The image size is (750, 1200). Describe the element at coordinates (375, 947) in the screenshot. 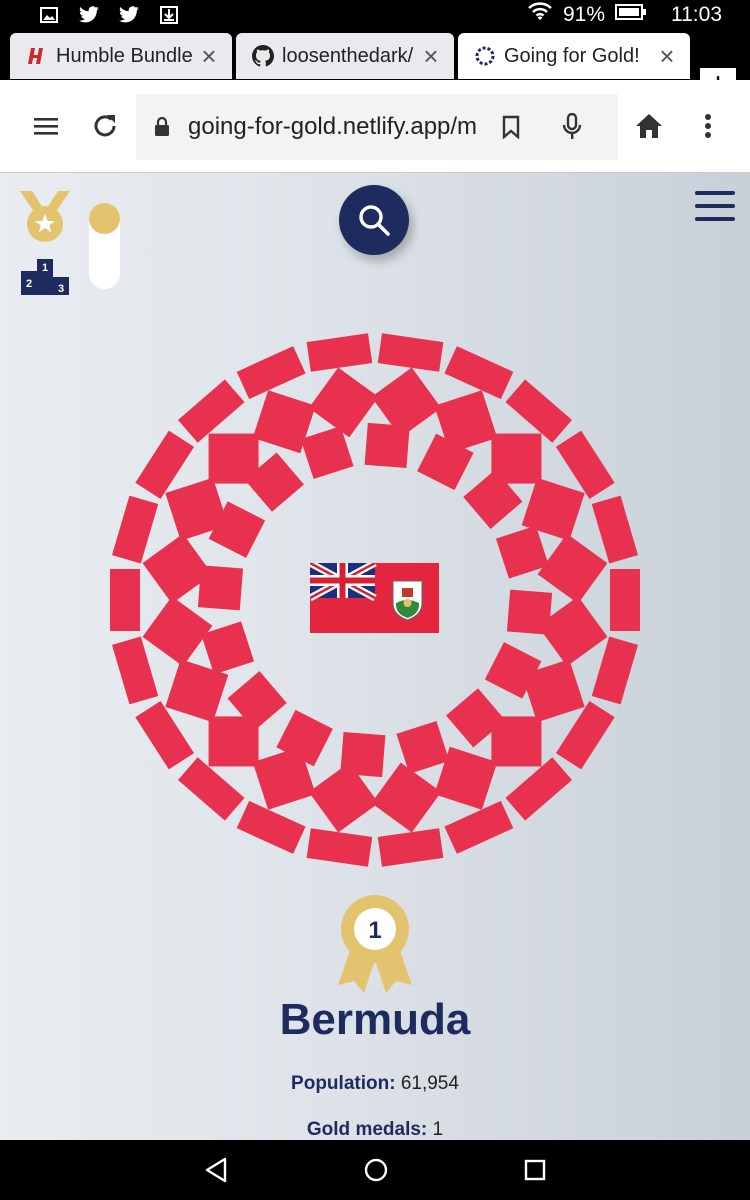

I see `rank-ribbon-icon: 1` at that location.